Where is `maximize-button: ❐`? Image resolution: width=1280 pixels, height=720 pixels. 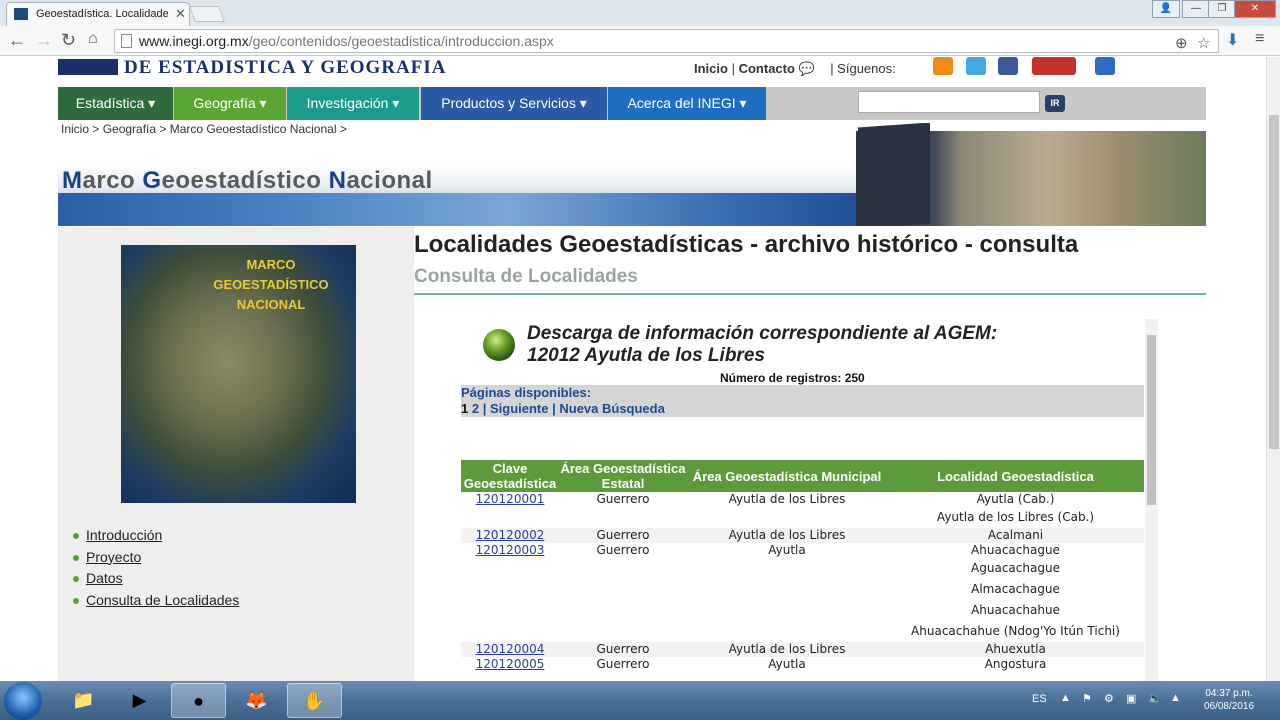 maximize-button: ❐ is located at coordinates (1222, 9).